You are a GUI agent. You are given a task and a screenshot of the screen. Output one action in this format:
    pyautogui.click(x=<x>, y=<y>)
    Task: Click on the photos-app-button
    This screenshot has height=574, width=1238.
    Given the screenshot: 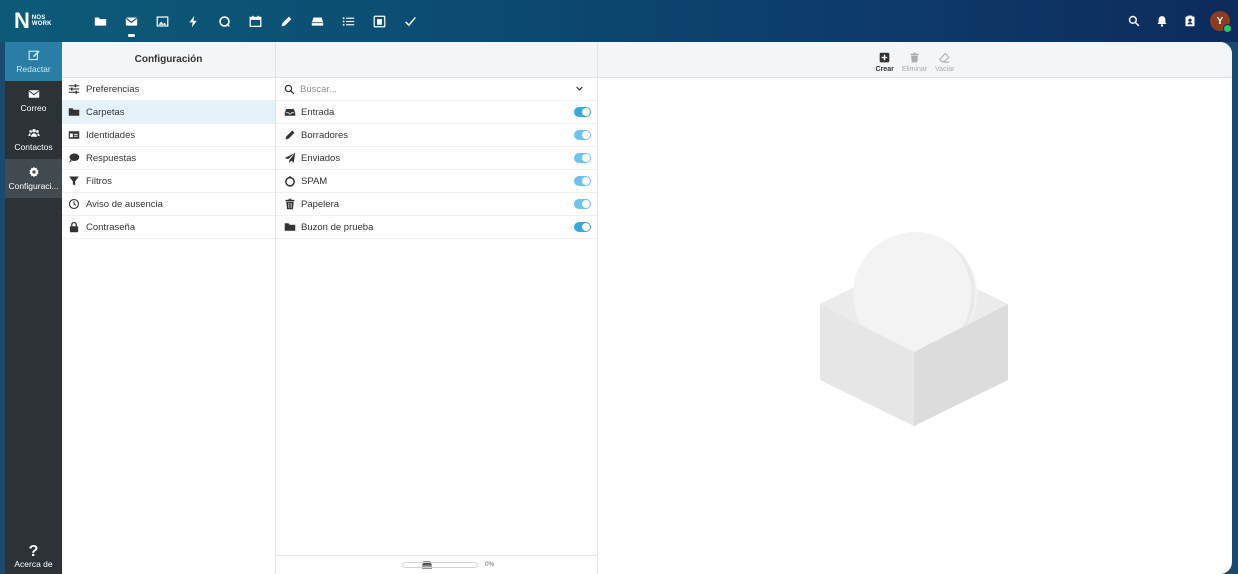 What is the action you would take?
    pyautogui.click(x=162, y=21)
    